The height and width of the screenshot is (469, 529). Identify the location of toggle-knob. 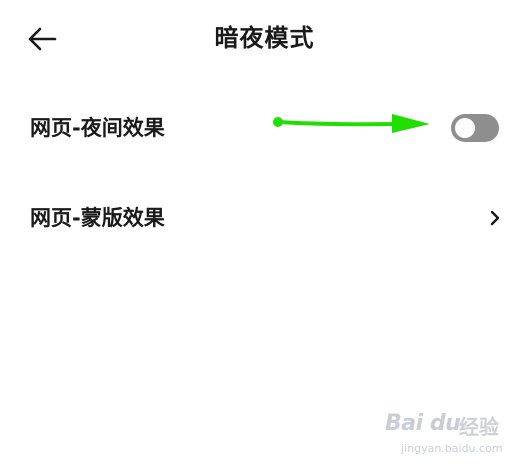
(465, 128).